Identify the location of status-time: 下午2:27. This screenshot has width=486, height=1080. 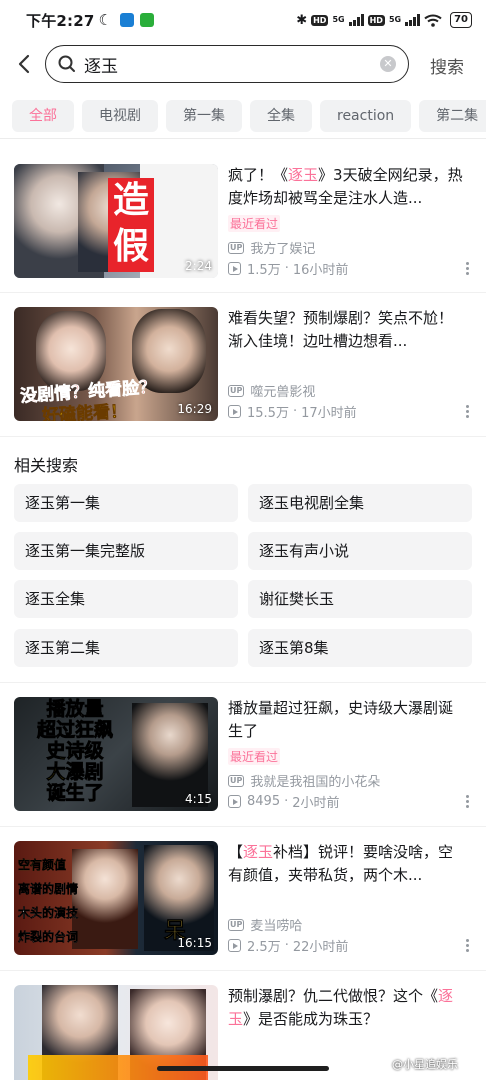
(60, 20).